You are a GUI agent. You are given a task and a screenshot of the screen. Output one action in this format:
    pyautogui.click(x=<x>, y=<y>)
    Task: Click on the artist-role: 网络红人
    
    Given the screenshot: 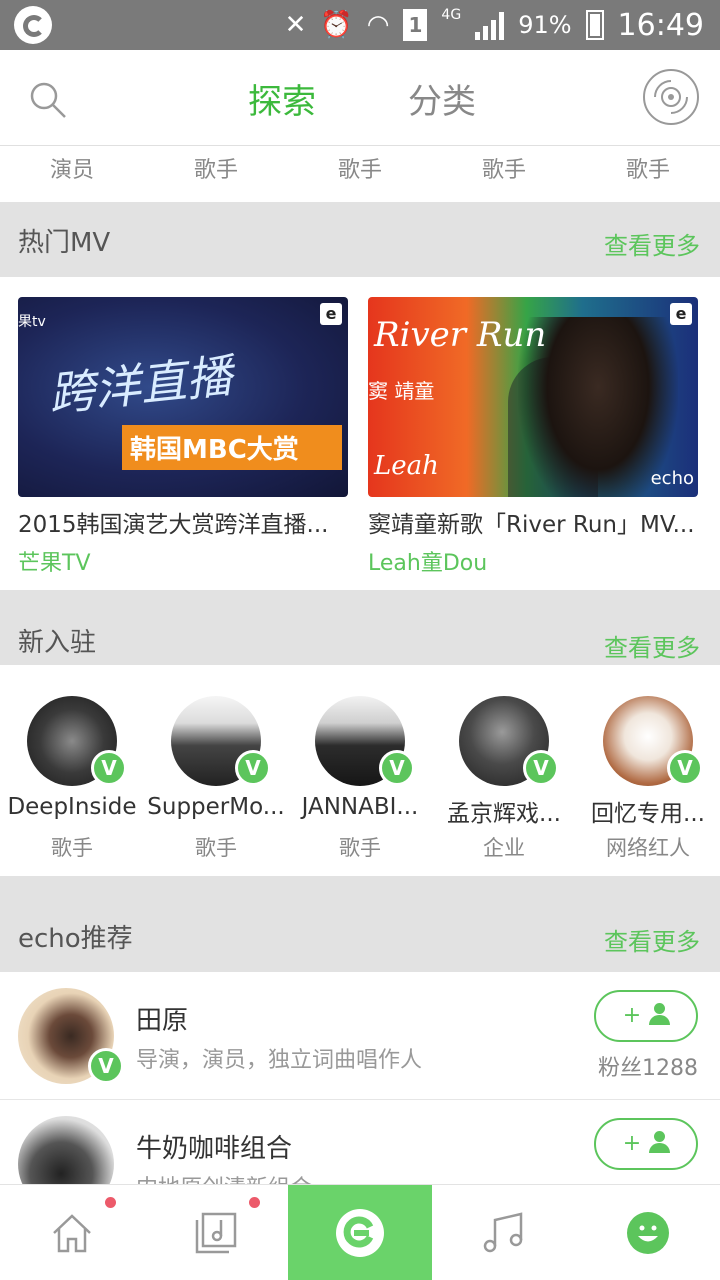 What is the action you would take?
    pyautogui.click(x=648, y=848)
    